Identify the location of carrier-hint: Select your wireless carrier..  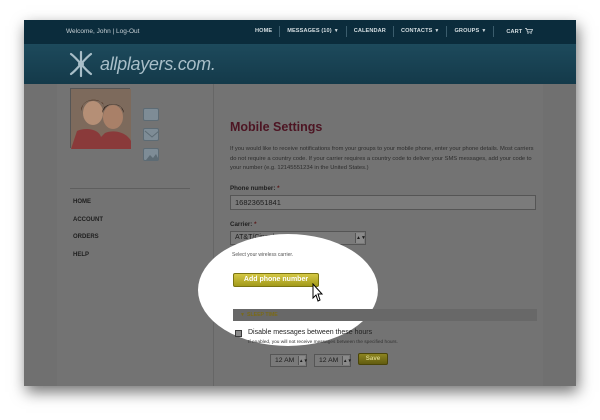
(263, 255).